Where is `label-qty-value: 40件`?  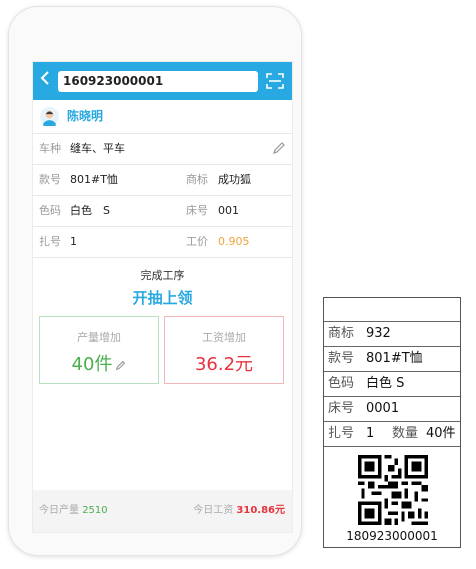
label-qty-value: 40件 is located at coordinates (441, 433).